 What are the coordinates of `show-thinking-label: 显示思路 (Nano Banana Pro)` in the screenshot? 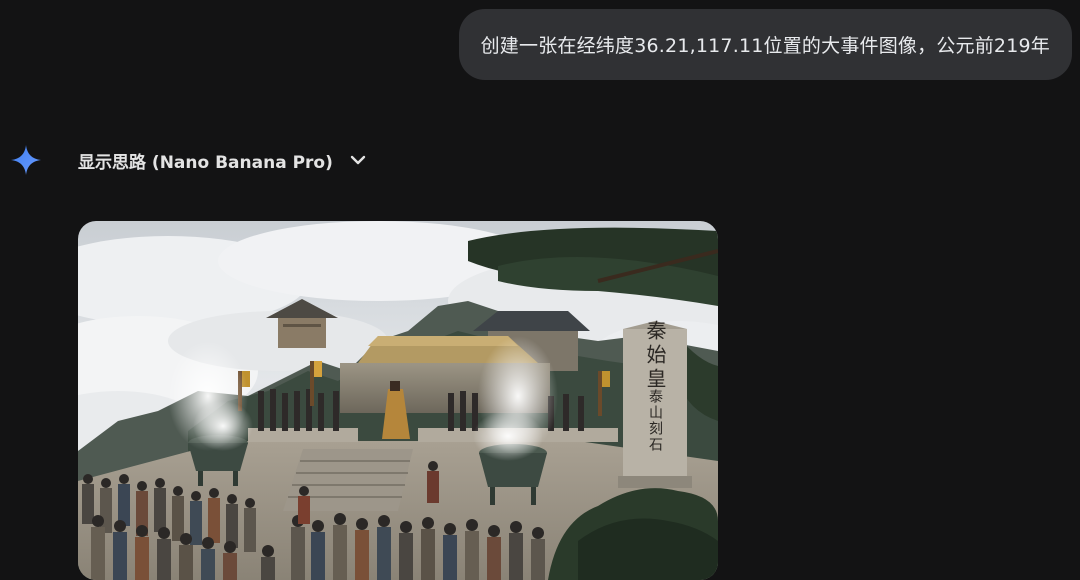 It's located at (205, 162).